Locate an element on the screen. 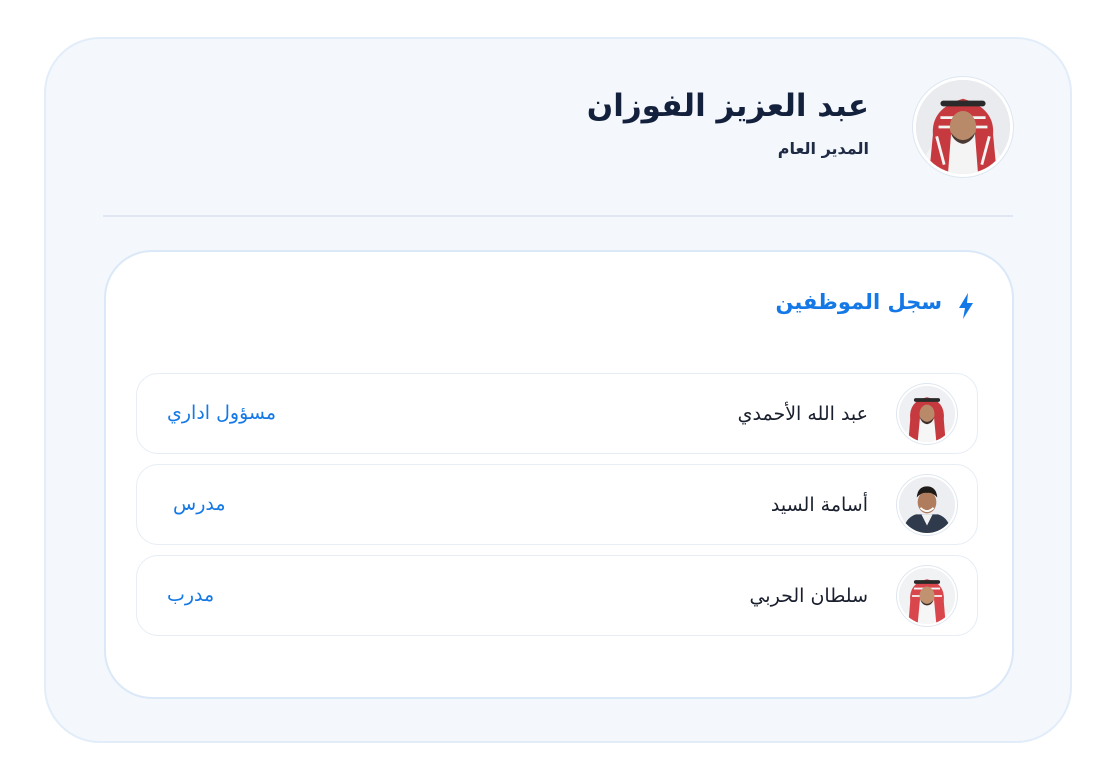 This screenshot has height=781, width=1117. manager-avatar is located at coordinates (963, 127).